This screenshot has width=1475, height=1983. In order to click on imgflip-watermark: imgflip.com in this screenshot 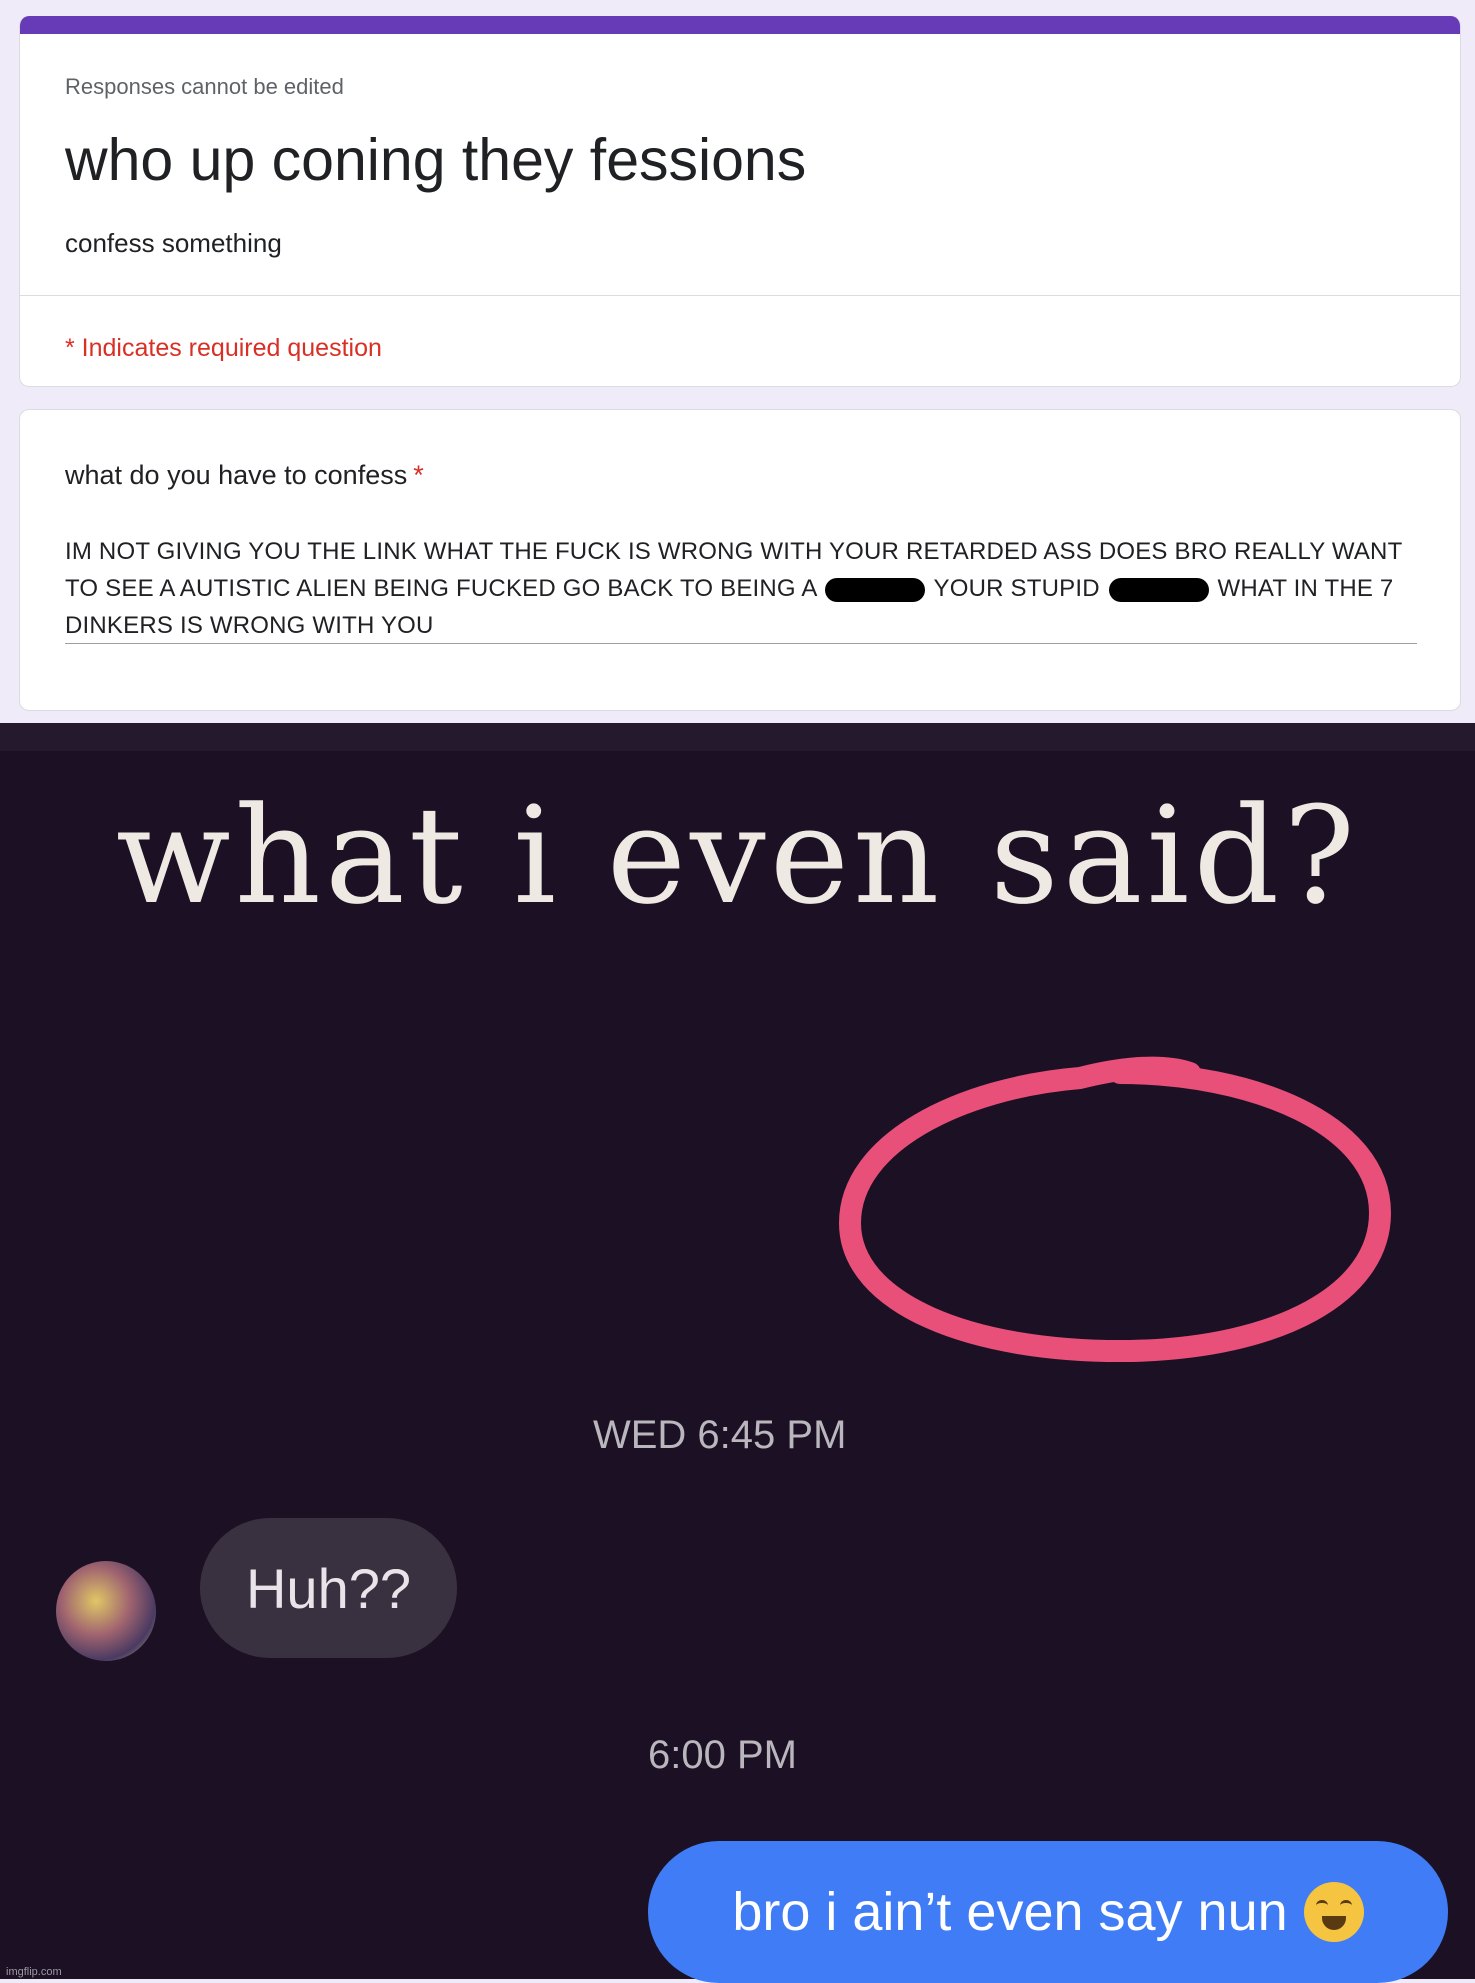, I will do `click(34, 1972)`.